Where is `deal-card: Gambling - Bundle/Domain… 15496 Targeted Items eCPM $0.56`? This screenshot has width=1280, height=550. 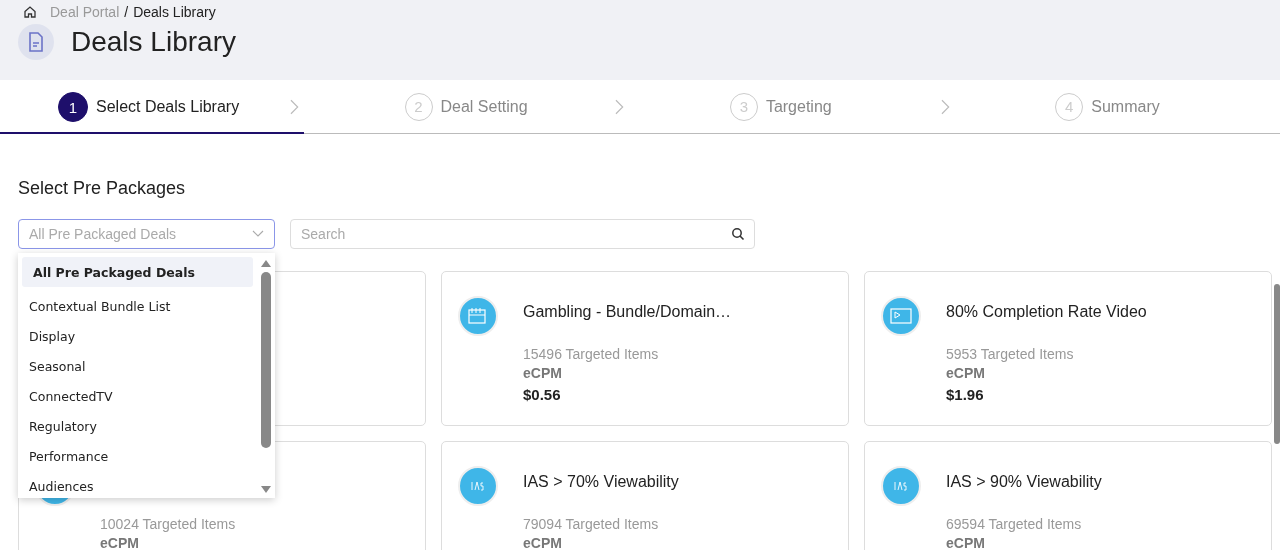
deal-card: Gambling - Bundle/Domain… 15496 Targeted Items eCPM $0.56 is located at coordinates (645, 348).